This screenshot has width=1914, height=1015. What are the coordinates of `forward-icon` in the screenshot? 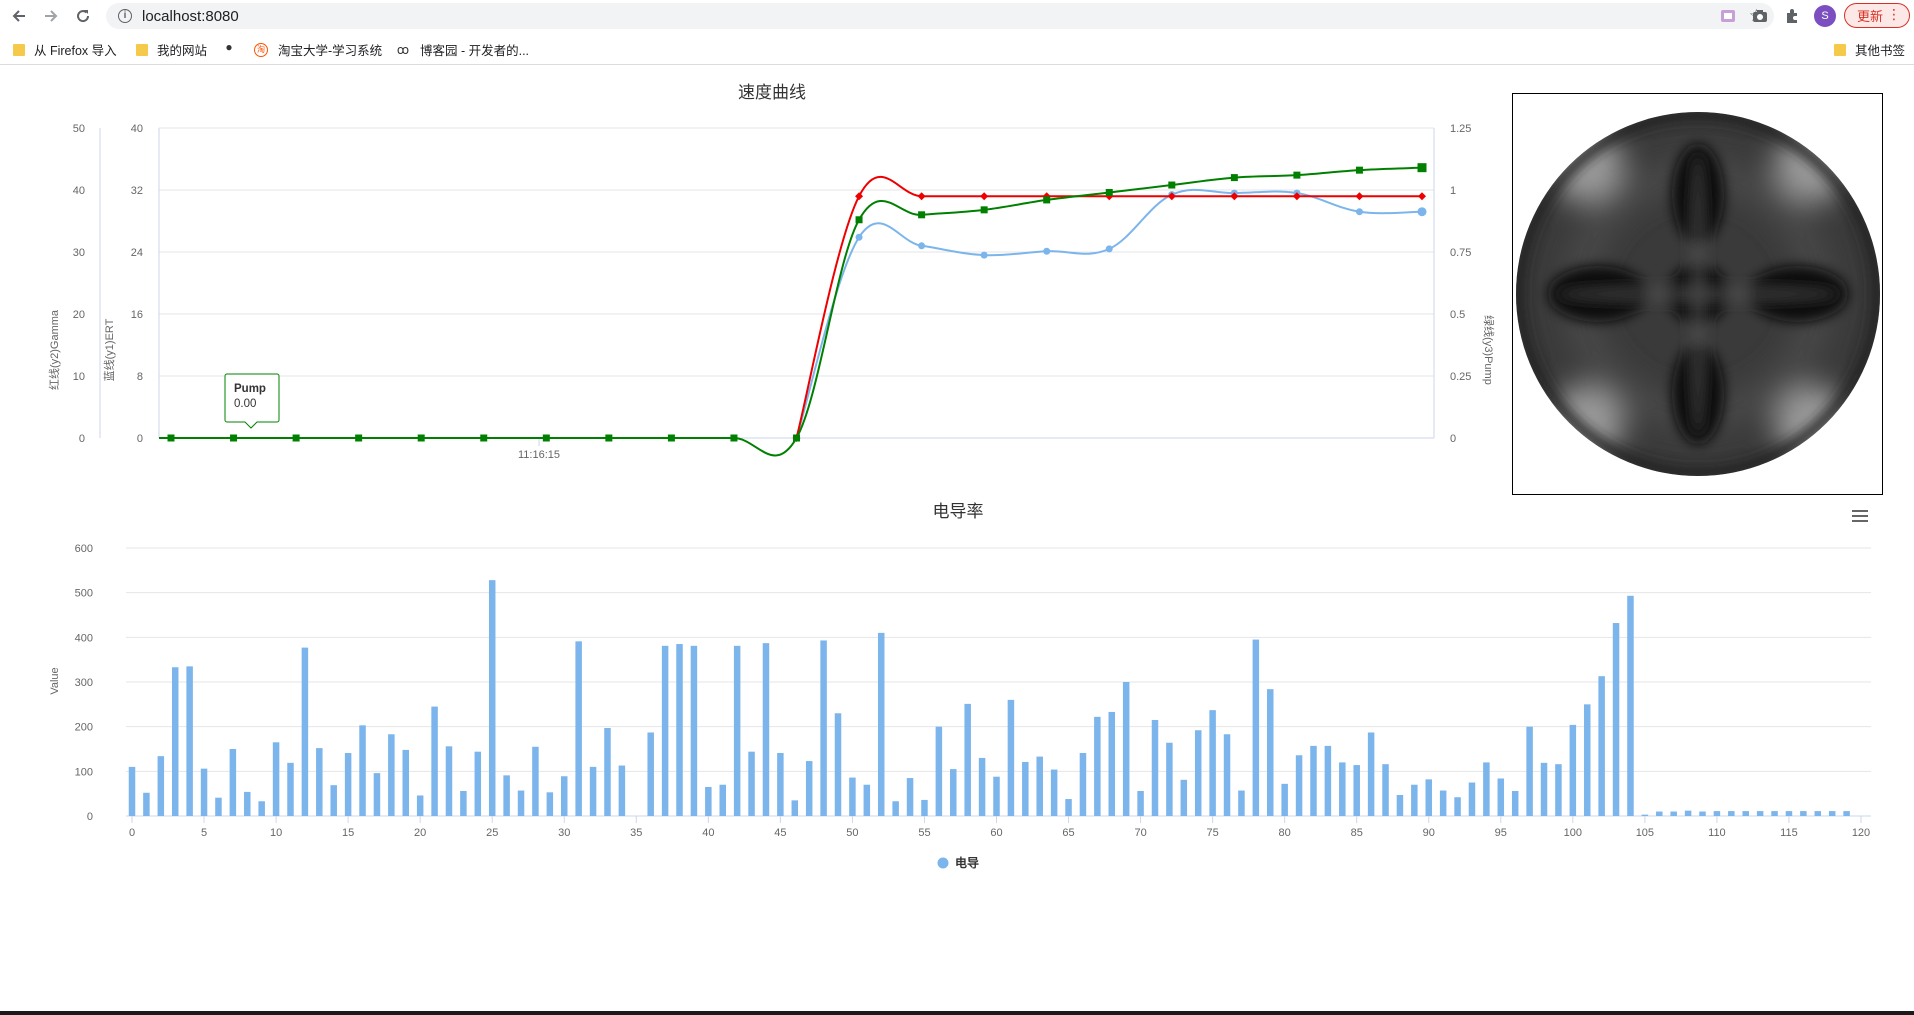 It's located at (51, 15).